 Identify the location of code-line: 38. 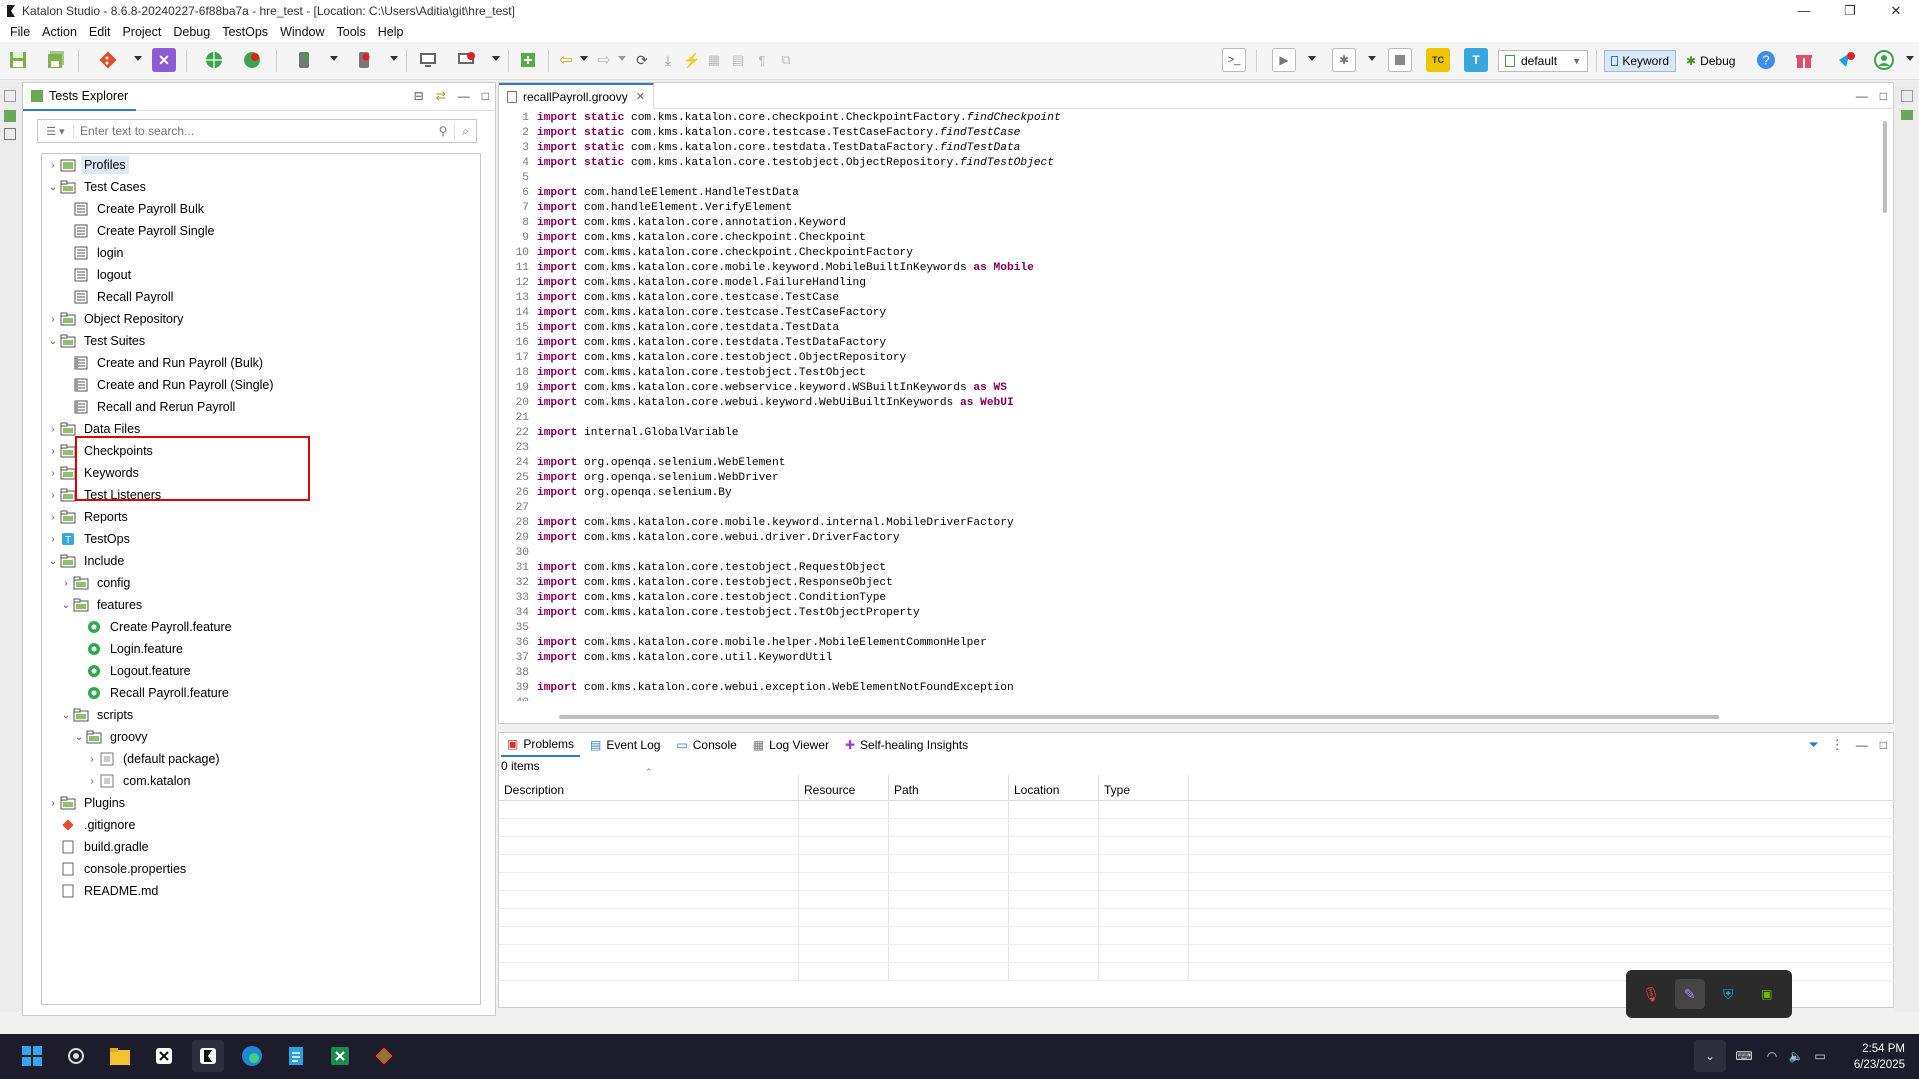
(1184, 673).